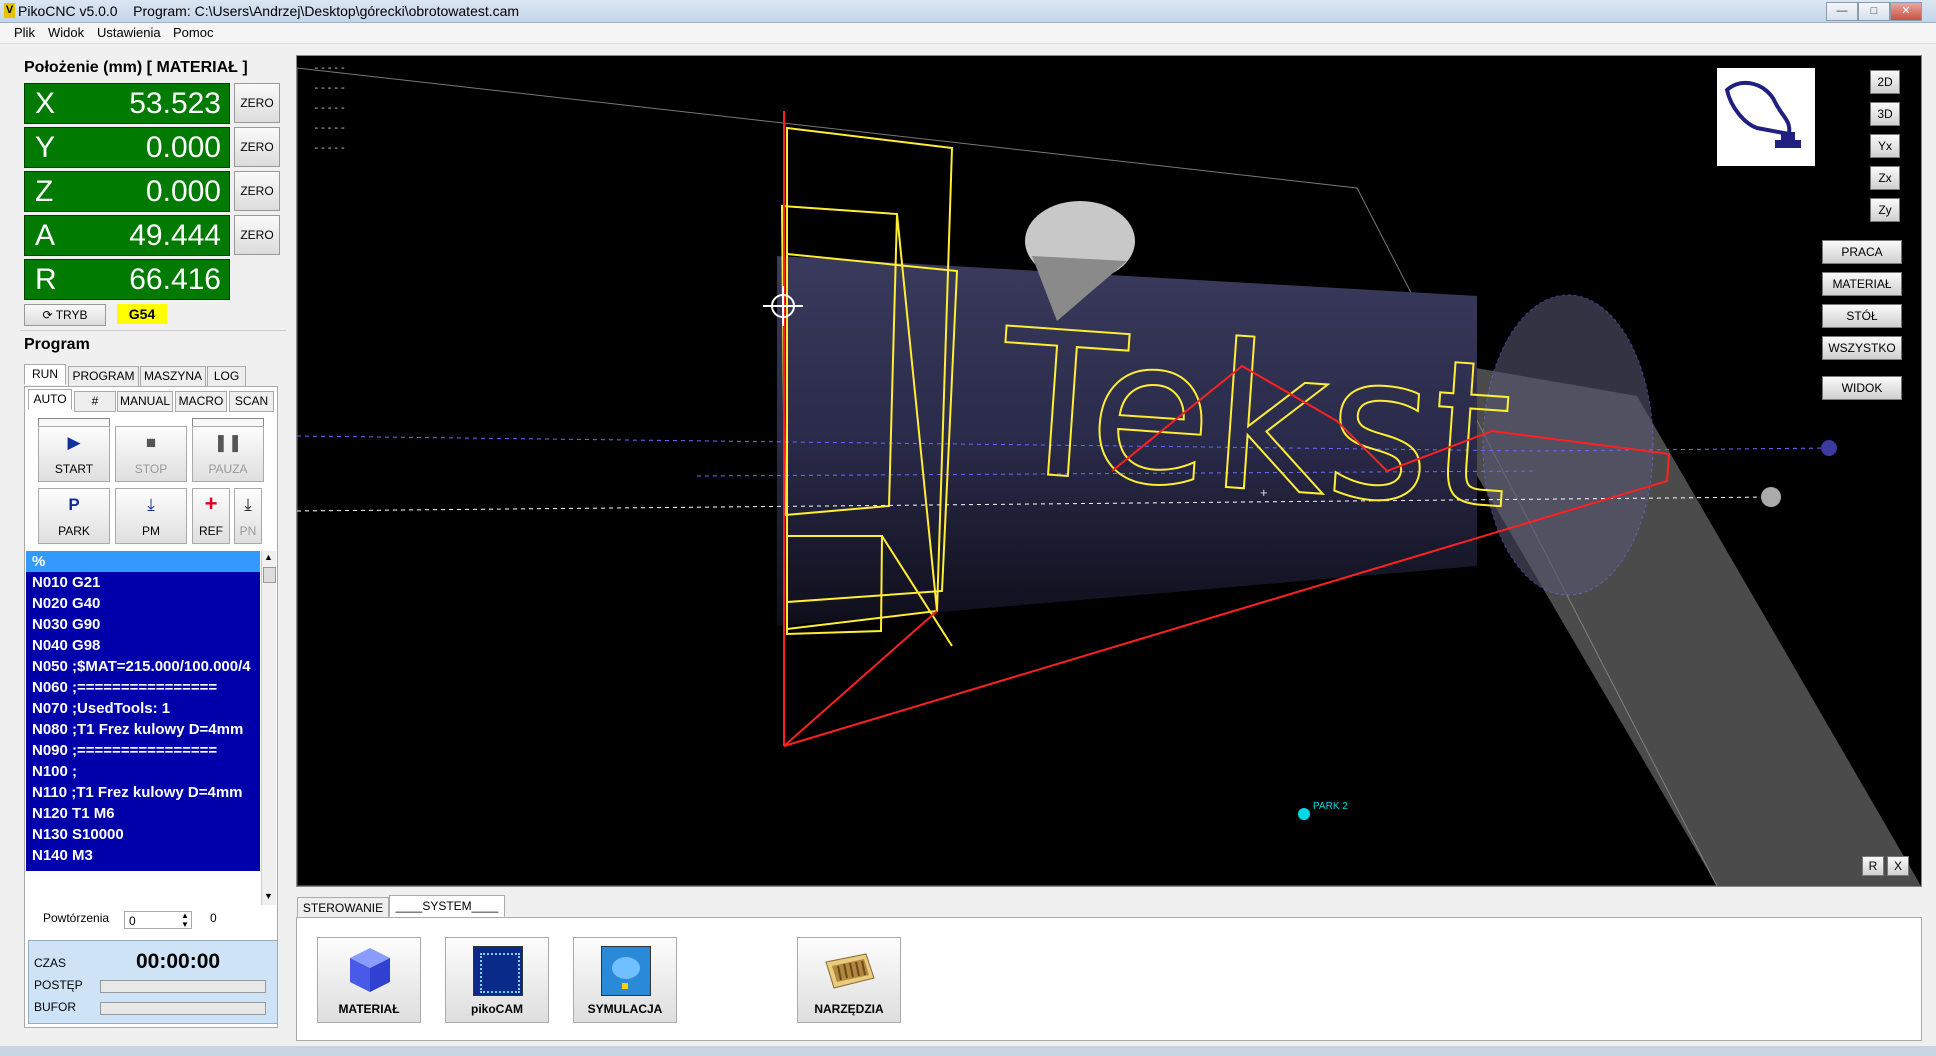 This screenshot has height=1056, width=1936. Describe the element at coordinates (95, 401) in the screenshot. I see `subtab-hash: #` at that location.